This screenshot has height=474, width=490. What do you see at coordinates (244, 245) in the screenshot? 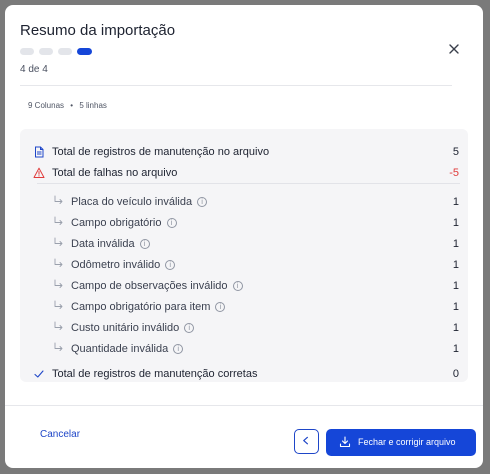
I see `failure-row: Data inválida i 1` at bounding box center [244, 245].